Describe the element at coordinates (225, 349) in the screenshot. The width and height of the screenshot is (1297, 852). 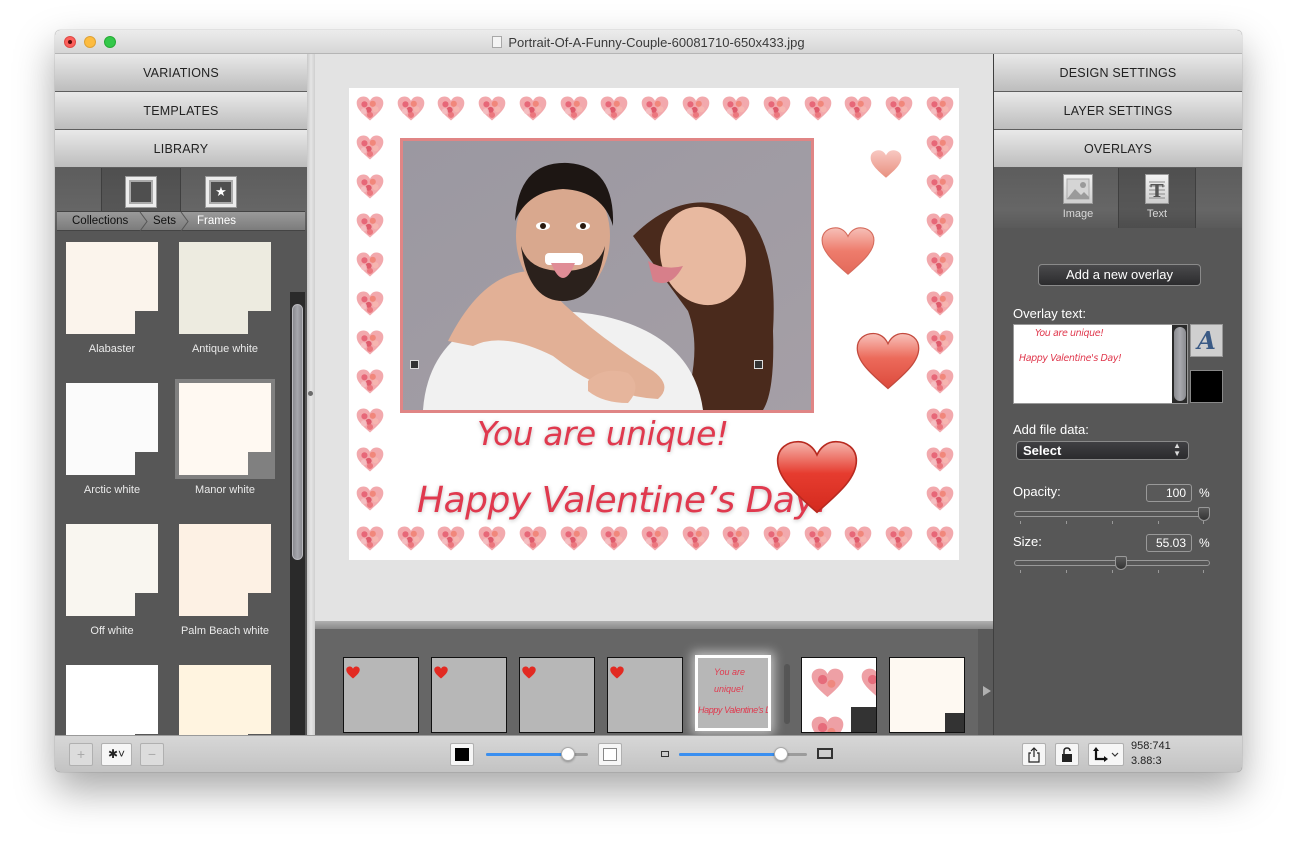
I see `frame-label: Antique white` at that location.